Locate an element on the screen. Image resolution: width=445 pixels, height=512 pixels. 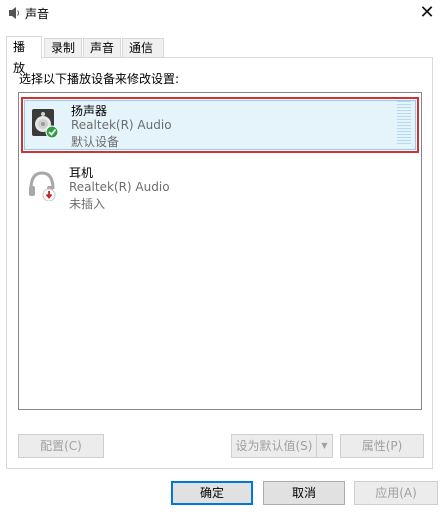
chevron-down-icon: ▼ is located at coordinates (324, 445).